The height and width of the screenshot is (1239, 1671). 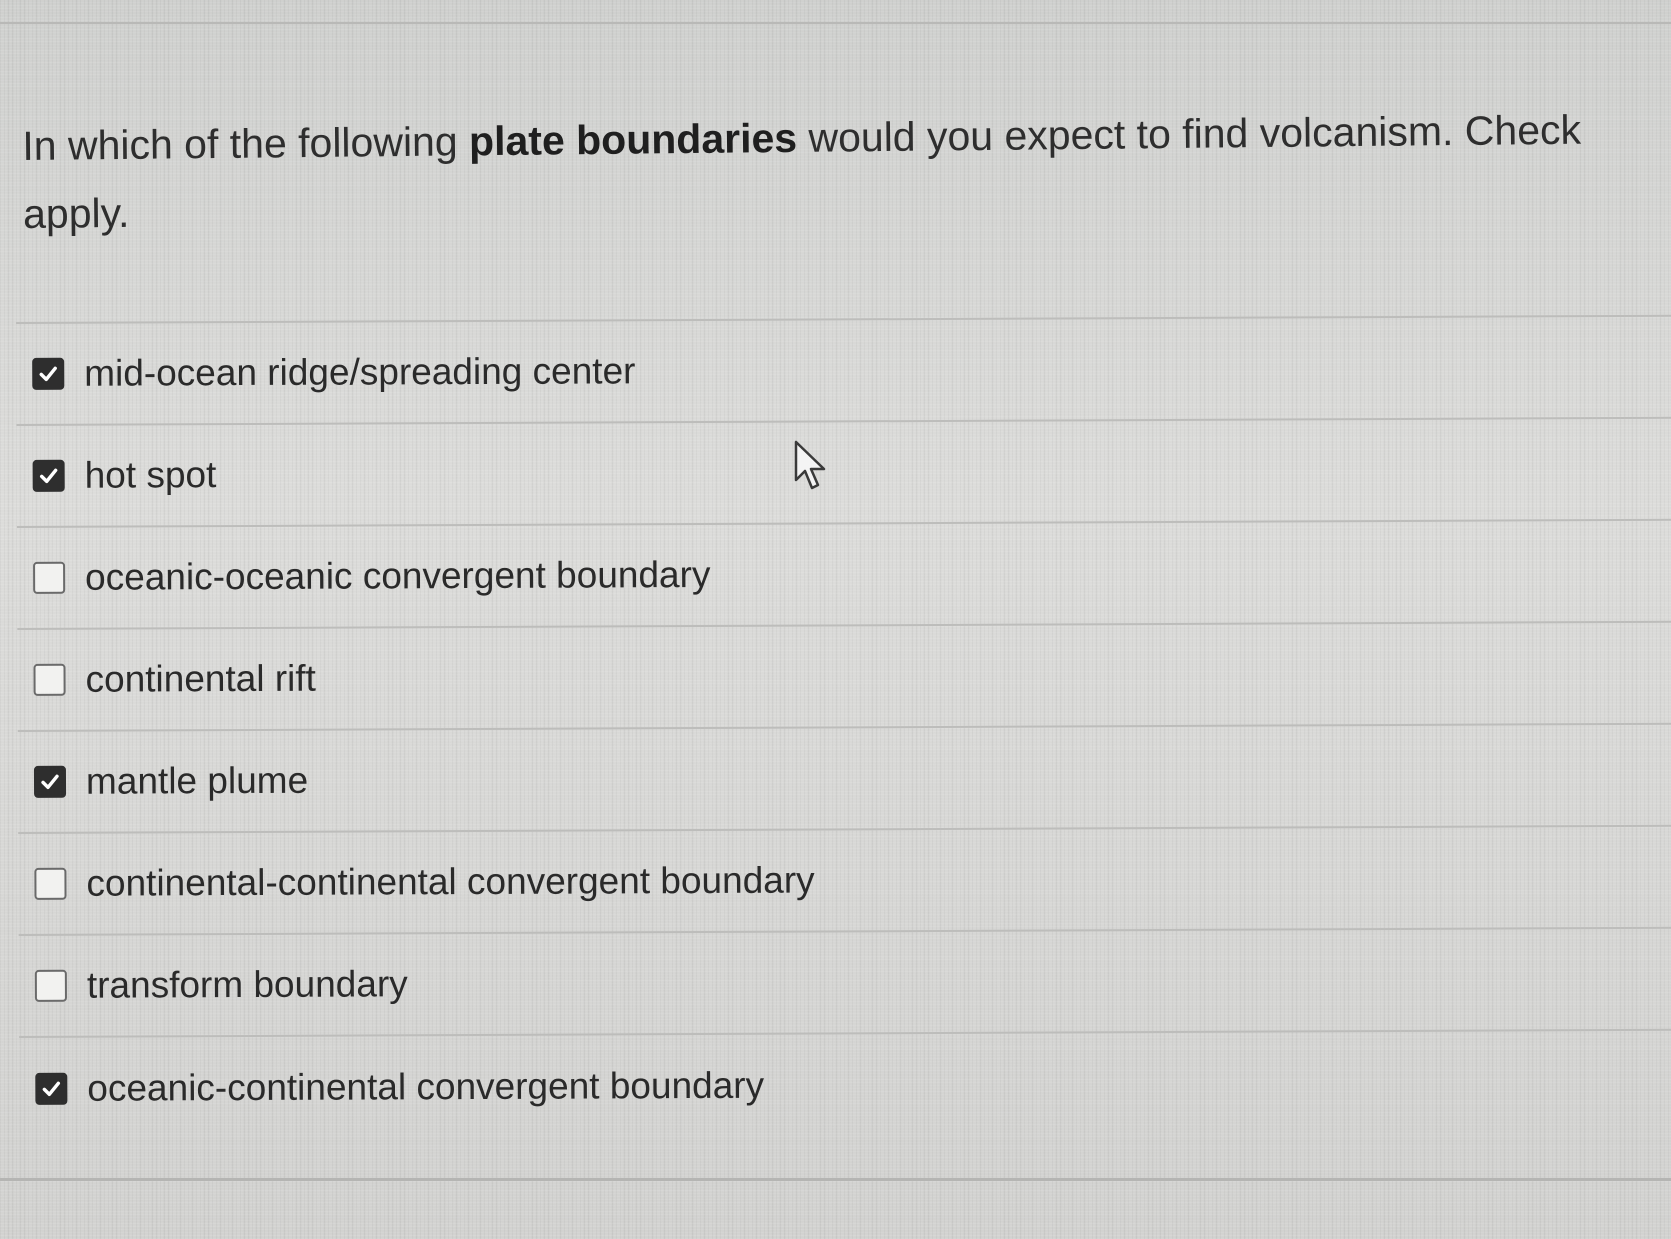 What do you see at coordinates (633, 139) in the screenshot?
I see `question-text-bold: plate boundaries` at bounding box center [633, 139].